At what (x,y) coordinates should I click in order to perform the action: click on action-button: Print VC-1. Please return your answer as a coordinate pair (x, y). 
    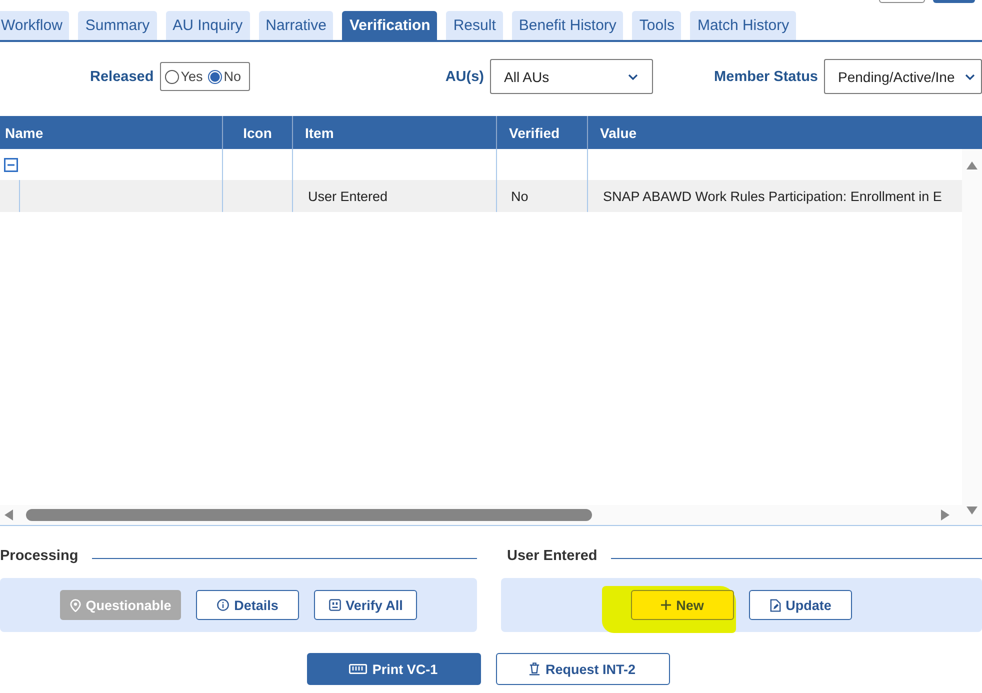
    Looking at the image, I should click on (393, 669).